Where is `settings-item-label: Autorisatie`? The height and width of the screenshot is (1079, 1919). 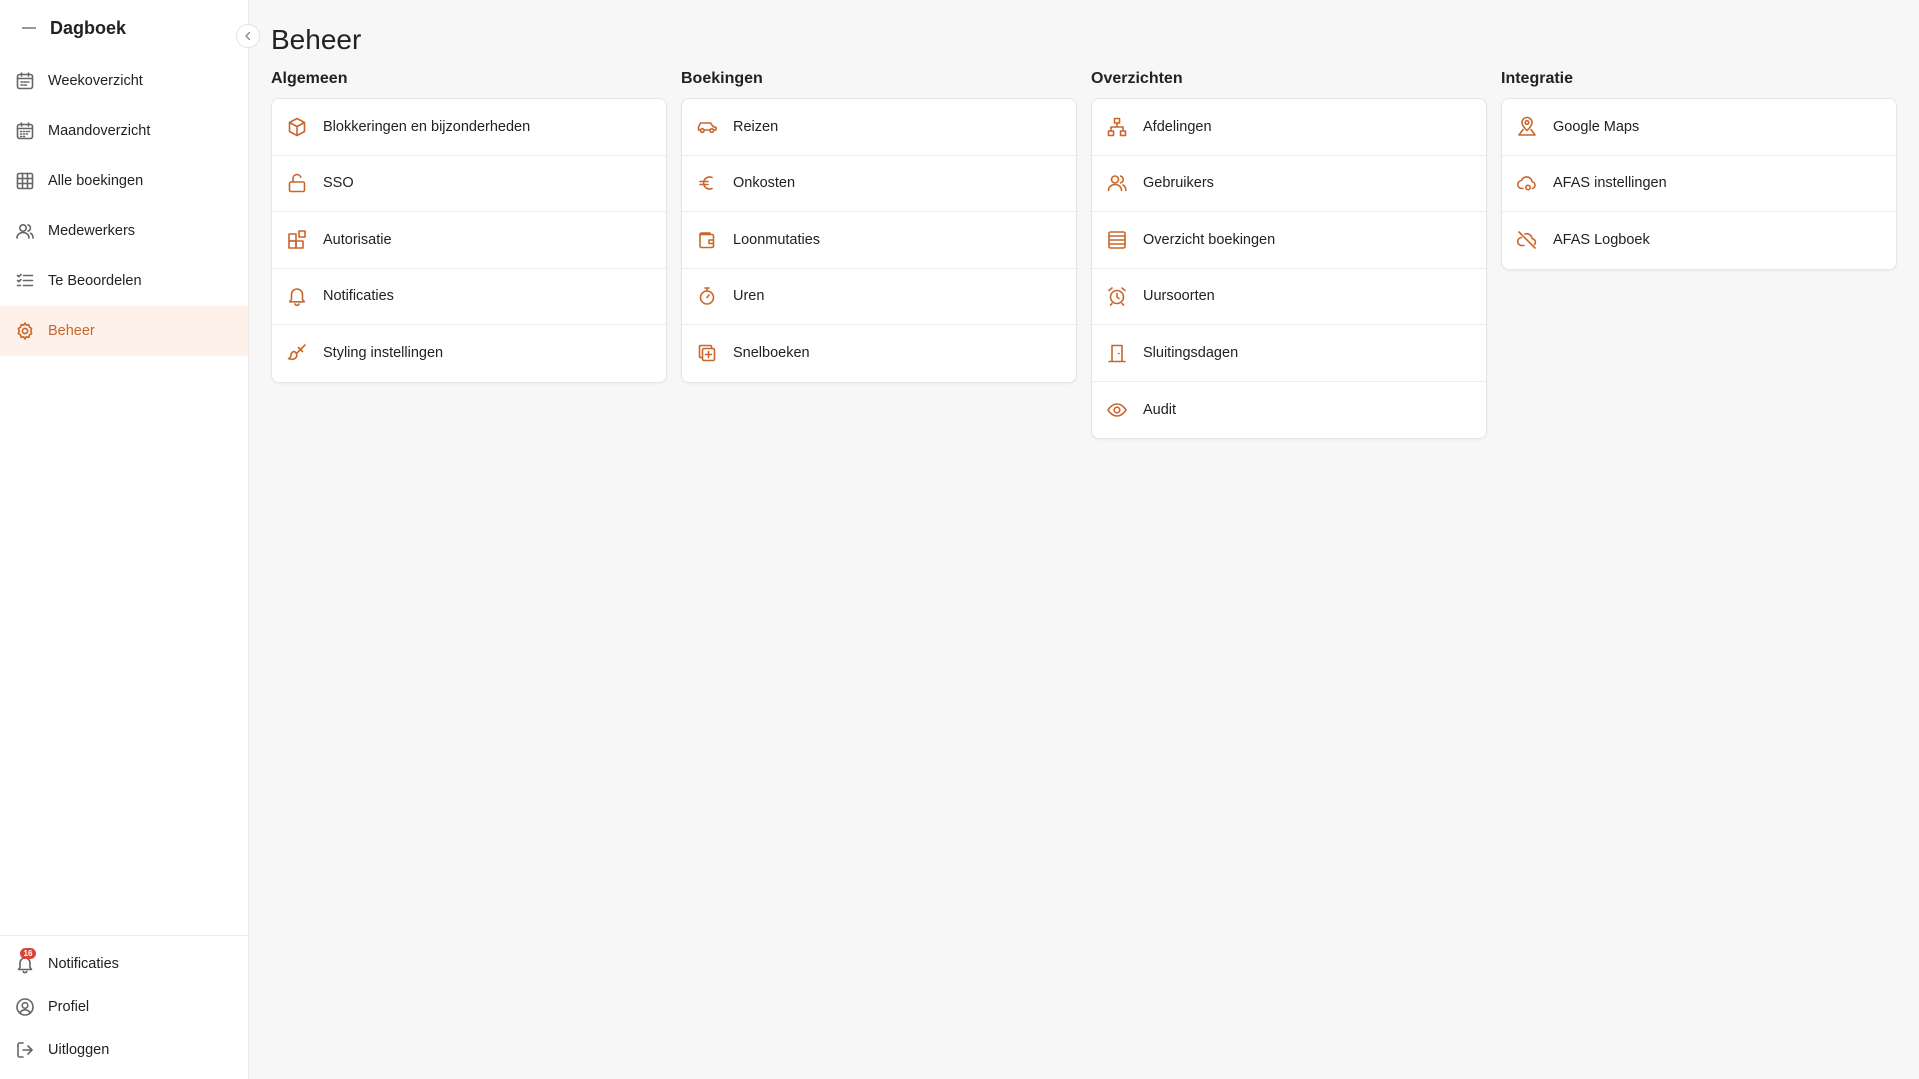 settings-item-label: Autorisatie is located at coordinates (357, 239).